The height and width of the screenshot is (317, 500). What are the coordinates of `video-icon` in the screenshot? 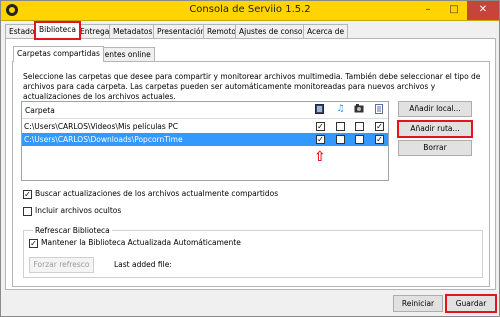 It's located at (319, 109).